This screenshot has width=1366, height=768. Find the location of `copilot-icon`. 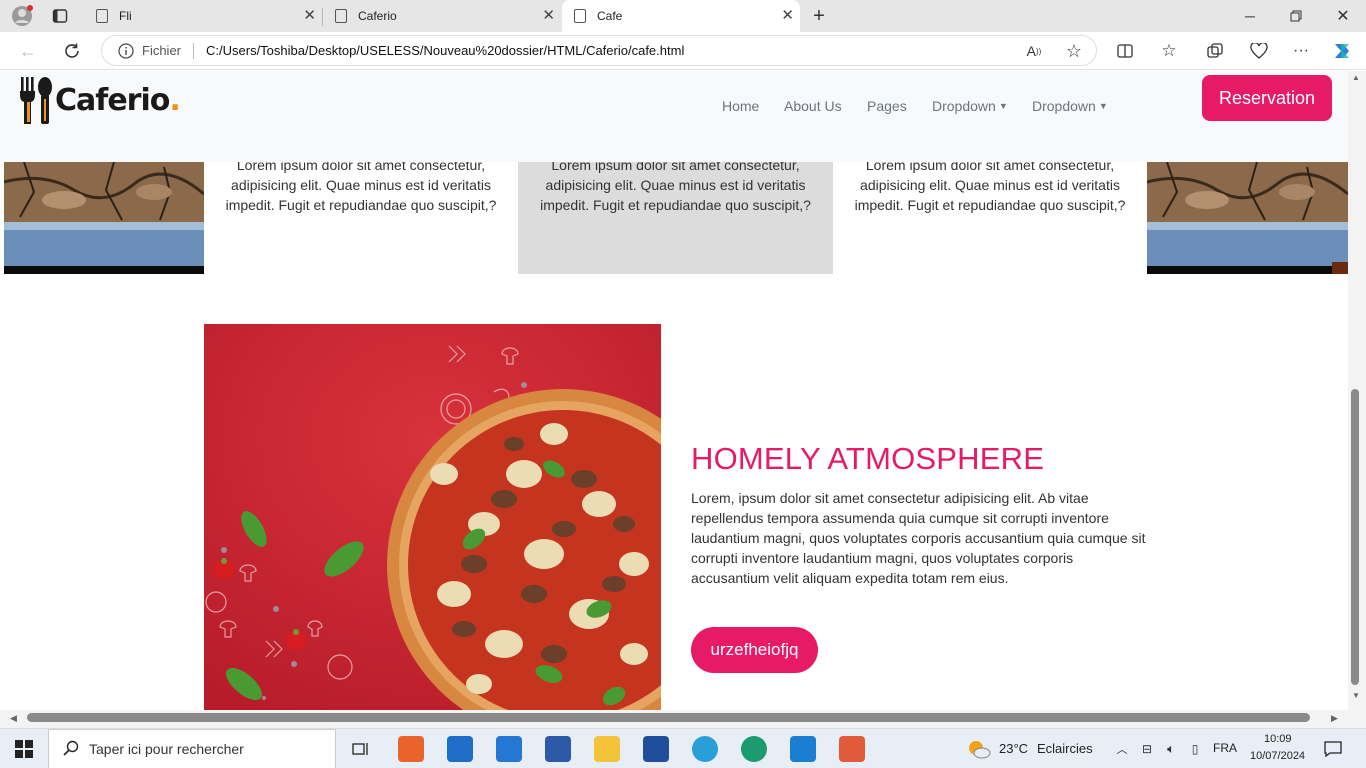

copilot-icon is located at coordinates (1342, 51).